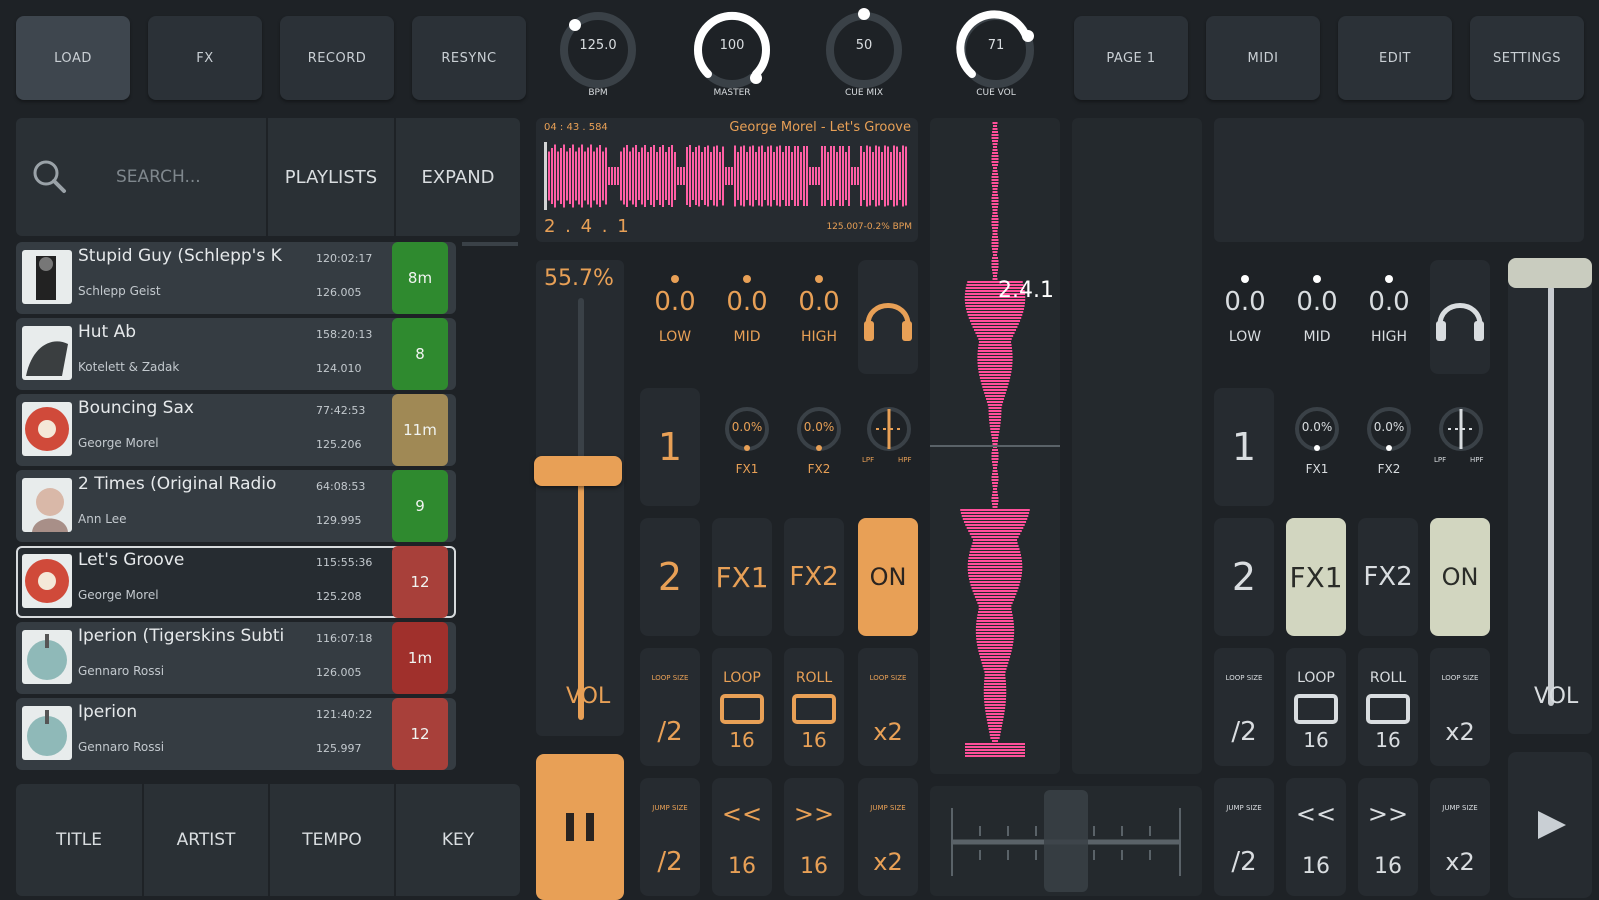 The width and height of the screenshot is (1599, 900). Describe the element at coordinates (1388, 837) in the screenshot. I see `deck-b-jump-forward: >> 16` at that location.